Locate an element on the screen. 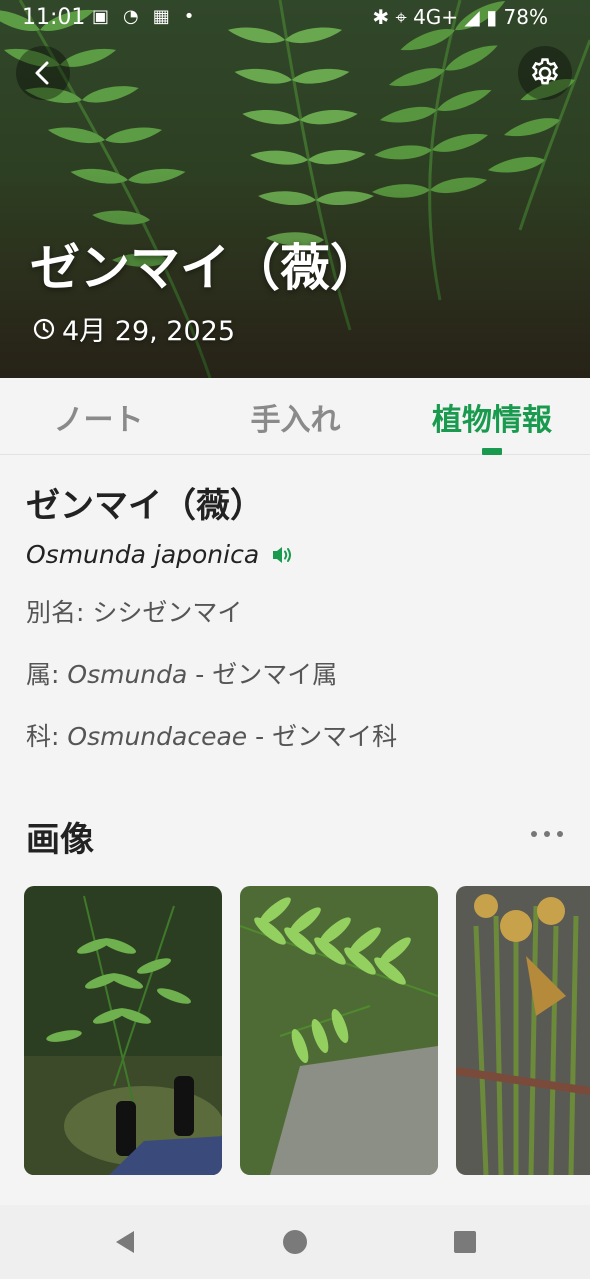 This screenshot has width=590, height=1279. fern-forest-photo is located at coordinates (123, 1030).